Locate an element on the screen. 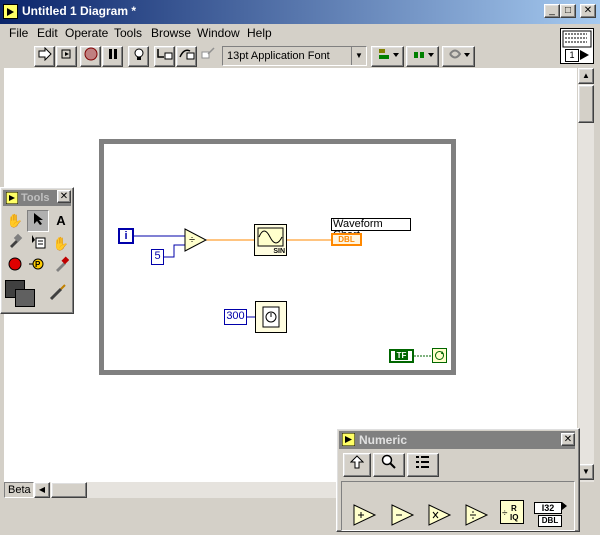 This screenshot has width=600, height=535. numeric-functions-area: R IQ ÷ I32 DBL is located at coordinates (458, 506).